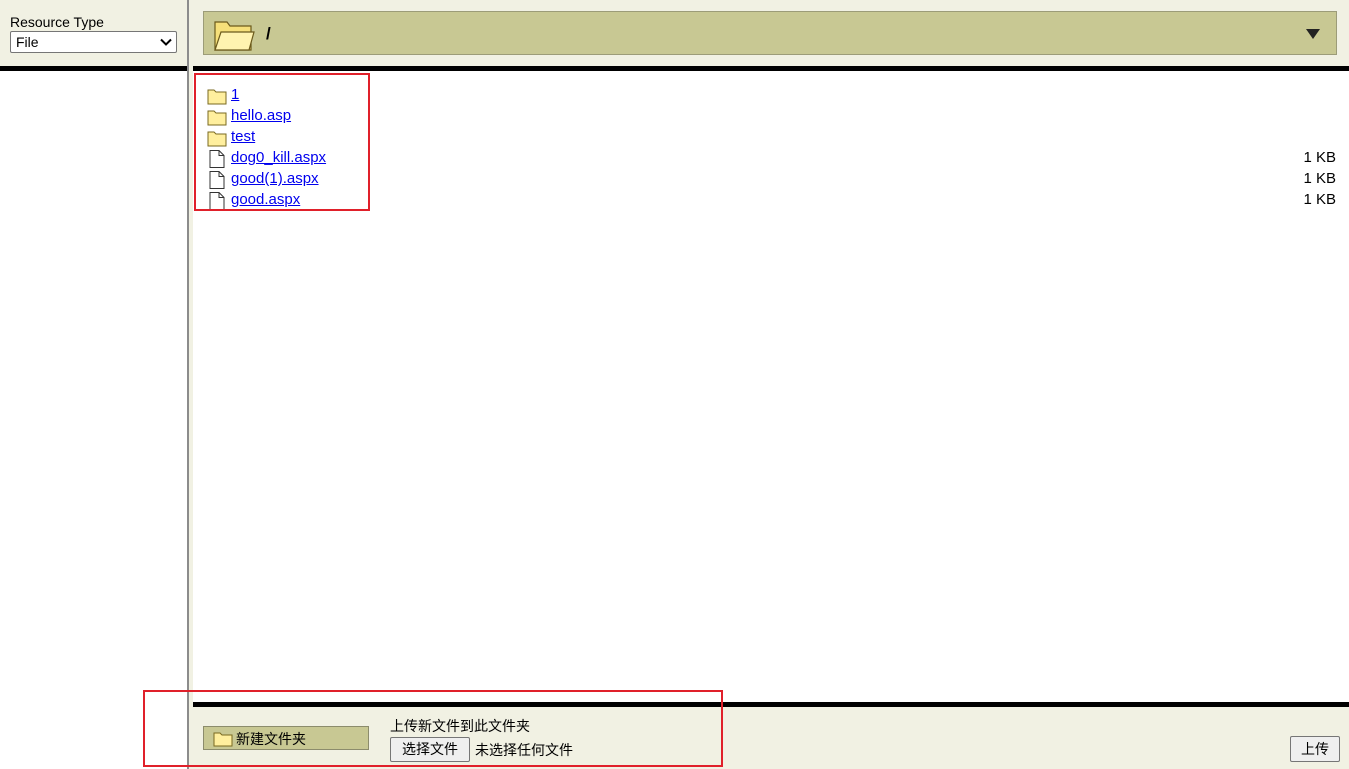  Describe the element at coordinates (235, 94) in the screenshot. I see `folder-link: 1` at that location.